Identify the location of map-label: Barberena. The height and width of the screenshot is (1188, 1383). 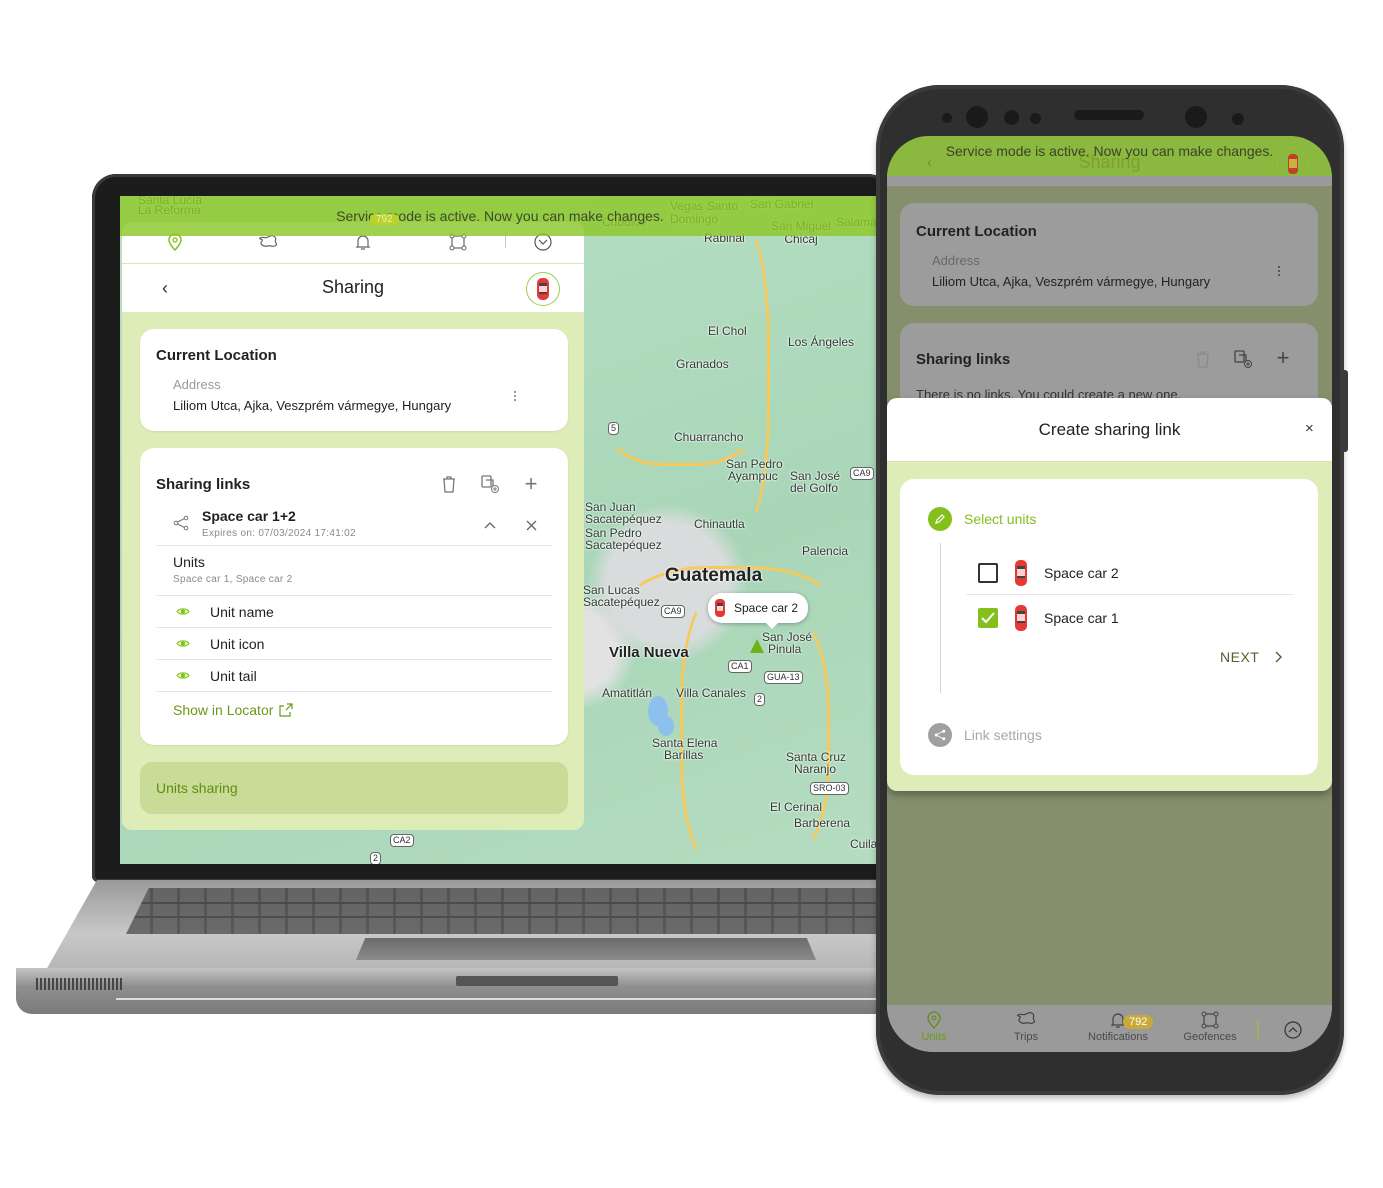
(822, 823).